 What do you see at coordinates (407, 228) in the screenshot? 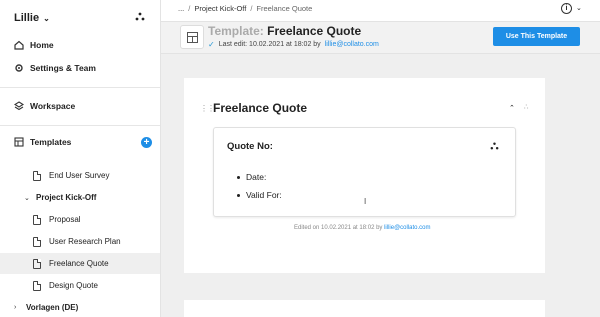
I see `edited-user-link: lillie@collato.com` at bounding box center [407, 228].